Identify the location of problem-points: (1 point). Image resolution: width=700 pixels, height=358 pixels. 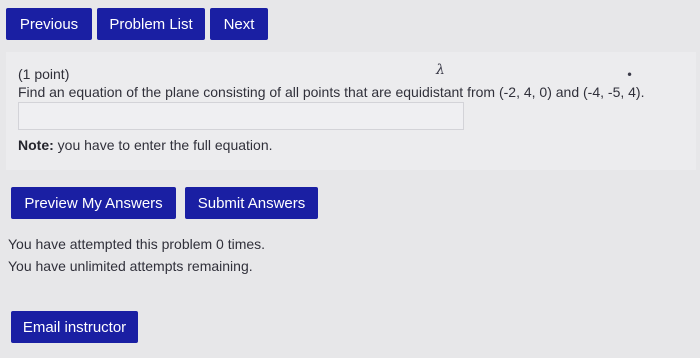
(44, 74).